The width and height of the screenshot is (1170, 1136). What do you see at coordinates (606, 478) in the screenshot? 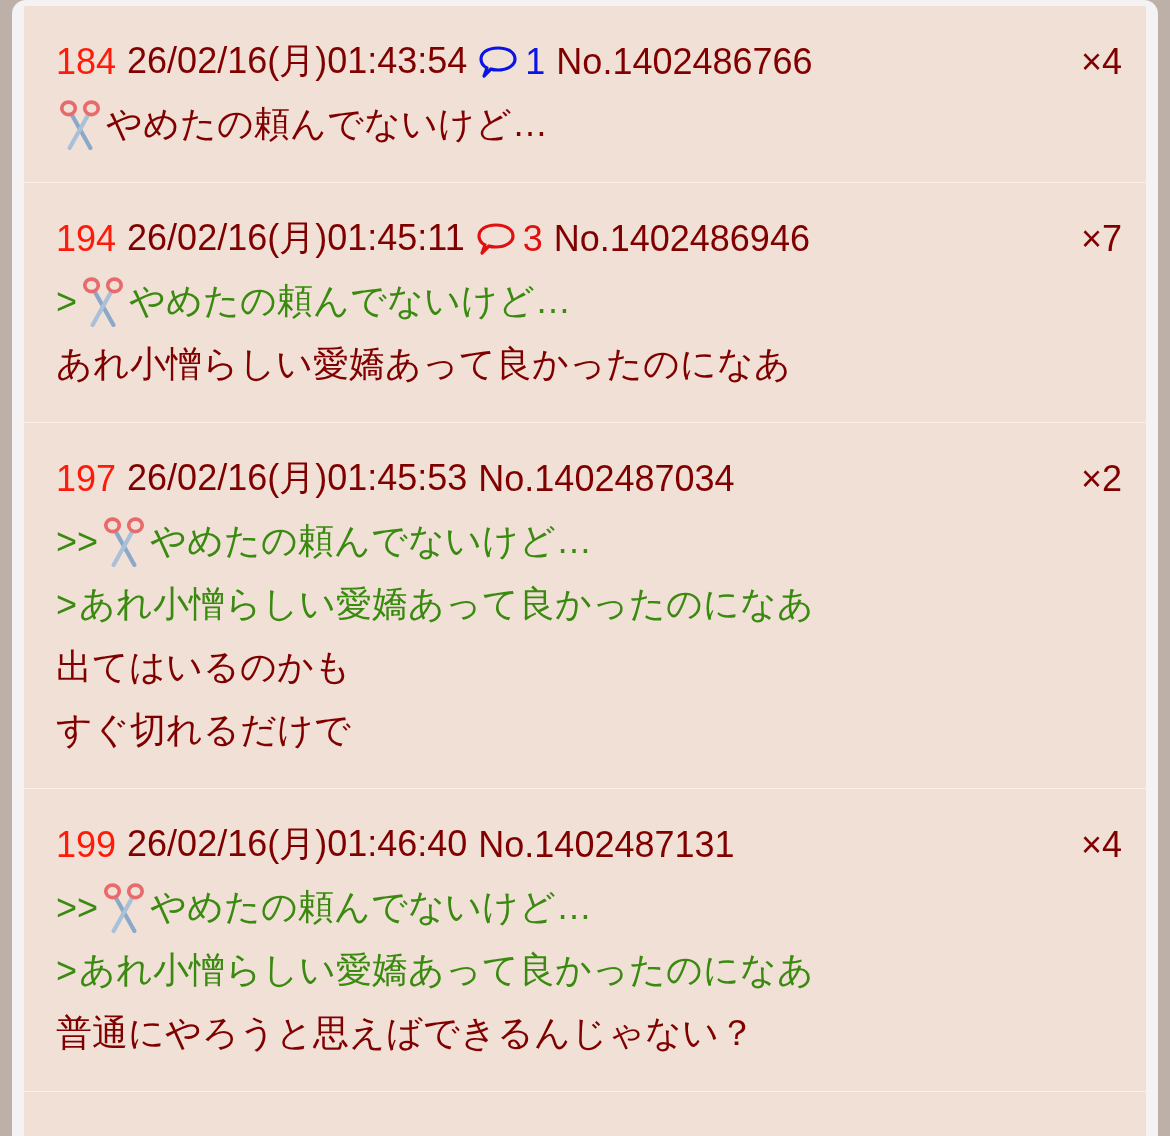
I see `post-id: No.1402487034` at bounding box center [606, 478].